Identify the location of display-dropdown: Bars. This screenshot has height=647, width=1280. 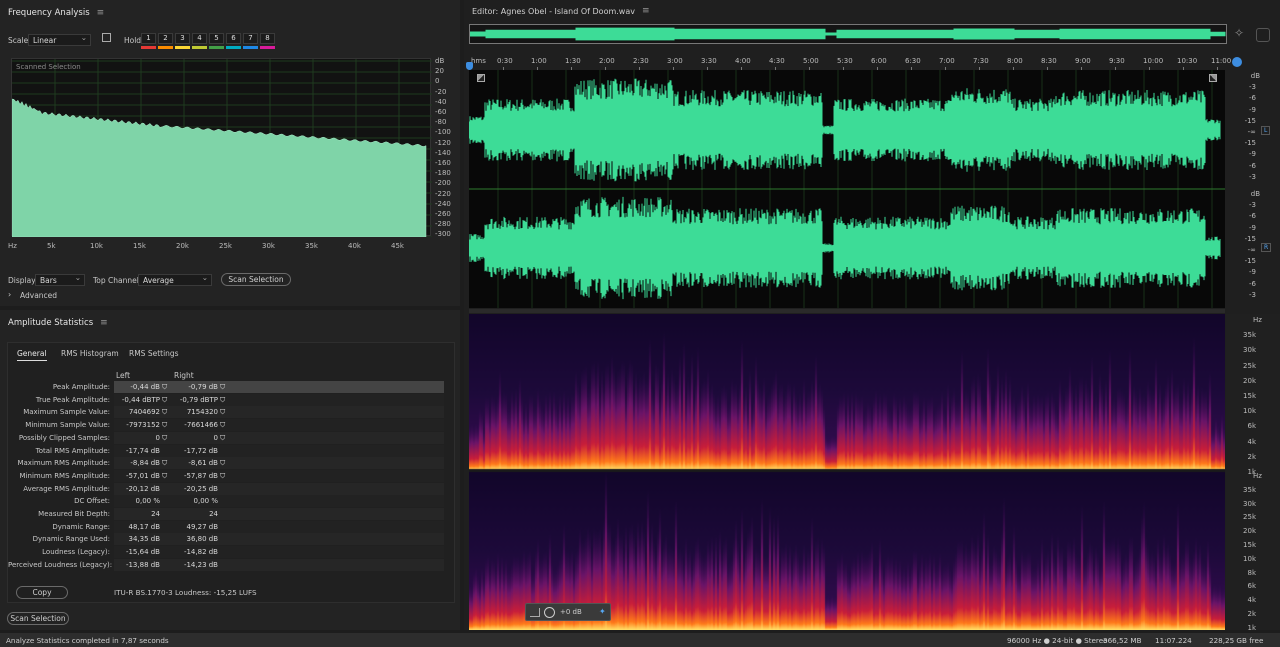
(60, 279).